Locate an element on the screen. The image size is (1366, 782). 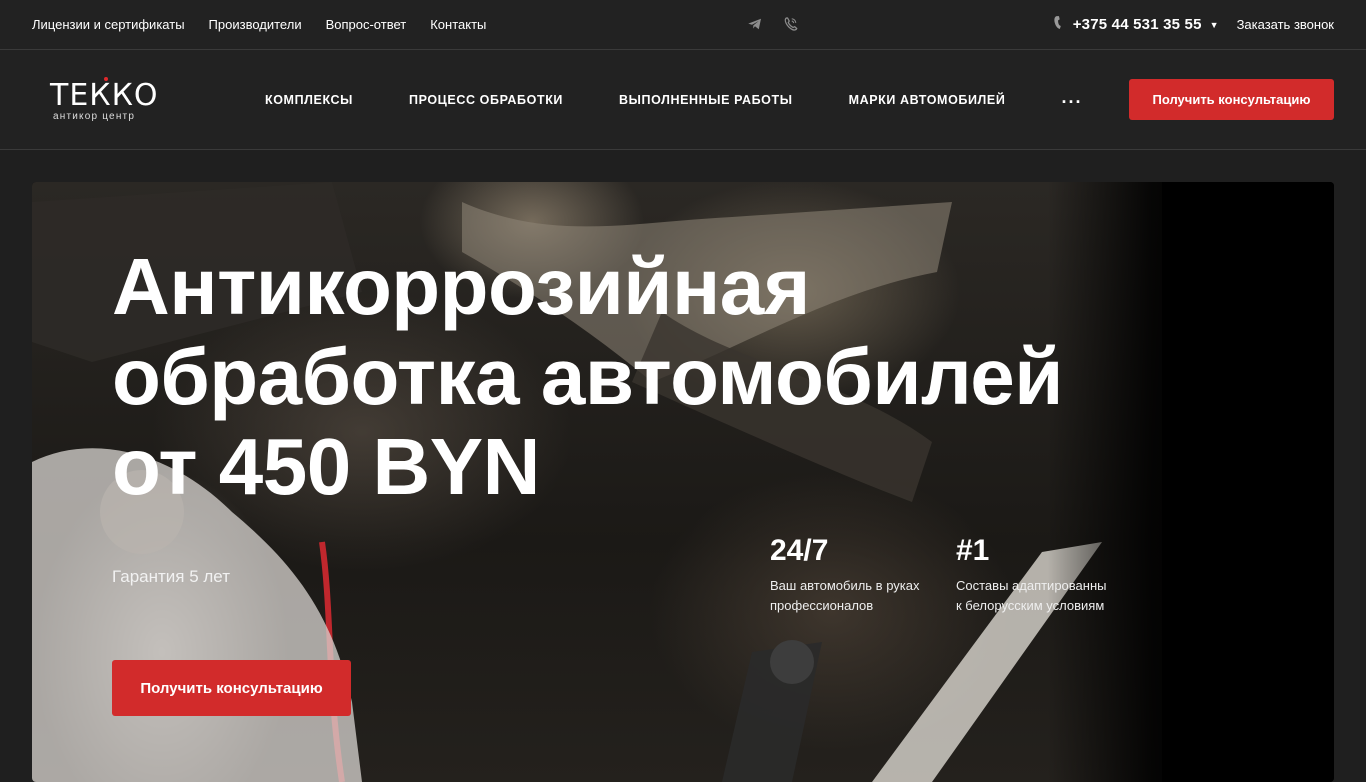
top-link-licenses: Лицензии и сертификаты is located at coordinates (108, 24).